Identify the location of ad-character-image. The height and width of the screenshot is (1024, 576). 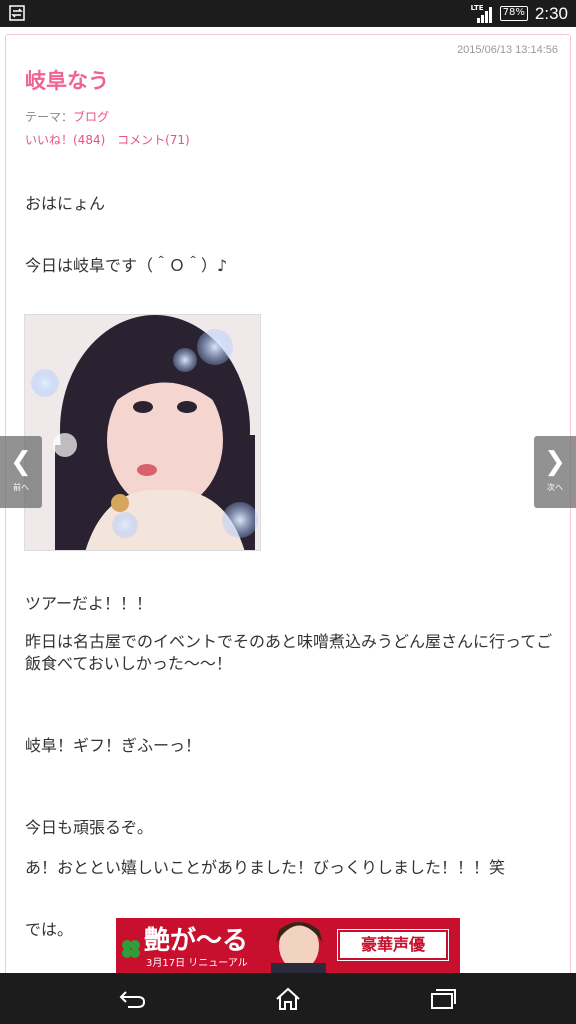
(298, 947).